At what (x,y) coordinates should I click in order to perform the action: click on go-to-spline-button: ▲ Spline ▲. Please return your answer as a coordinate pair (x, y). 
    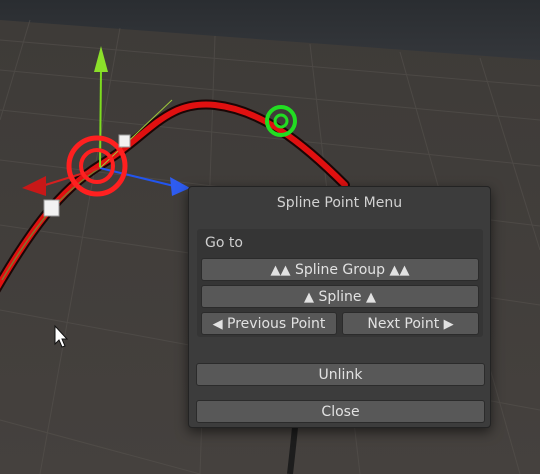
    Looking at the image, I should click on (340, 296).